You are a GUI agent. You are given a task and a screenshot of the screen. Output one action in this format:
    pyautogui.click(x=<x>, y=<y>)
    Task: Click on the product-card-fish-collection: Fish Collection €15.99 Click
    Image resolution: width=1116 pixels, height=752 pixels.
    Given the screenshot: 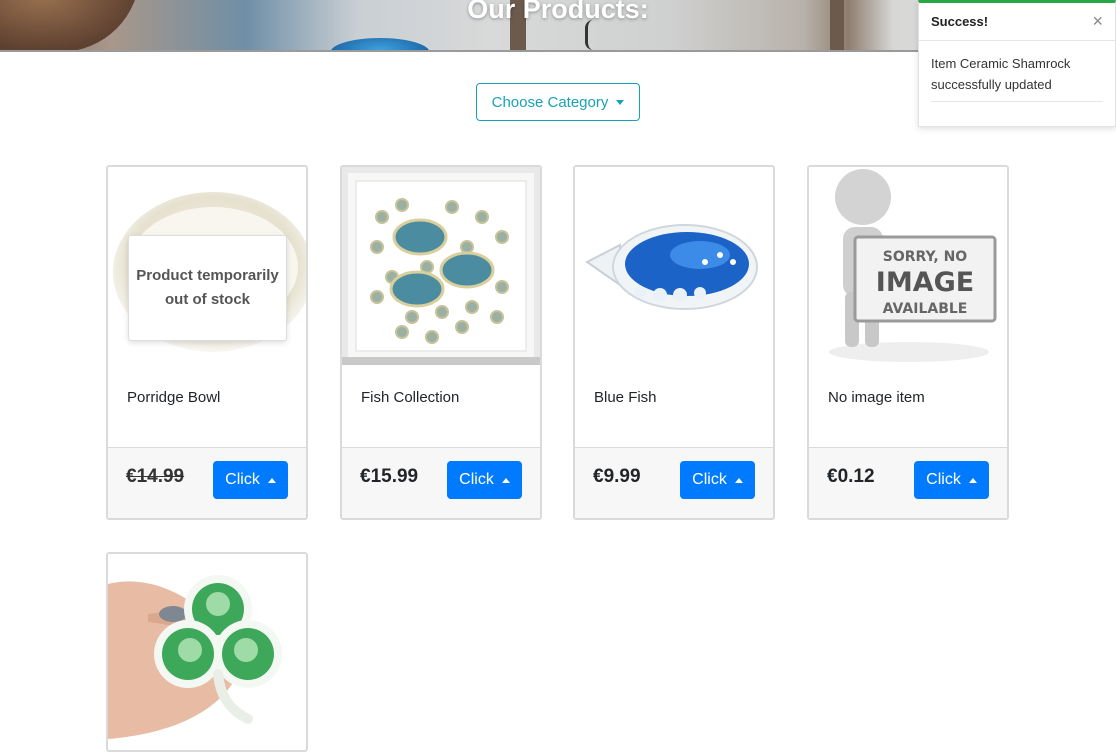 What is the action you would take?
    pyautogui.click(x=441, y=342)
    